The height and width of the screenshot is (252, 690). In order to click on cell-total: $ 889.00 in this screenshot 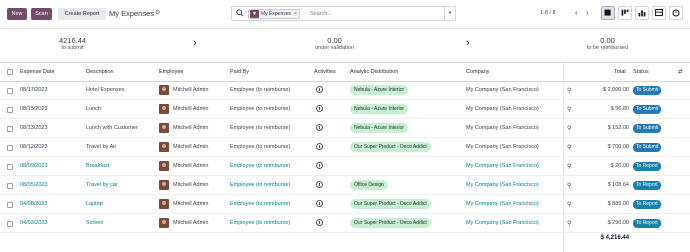, I will do `click(618, 204)`.